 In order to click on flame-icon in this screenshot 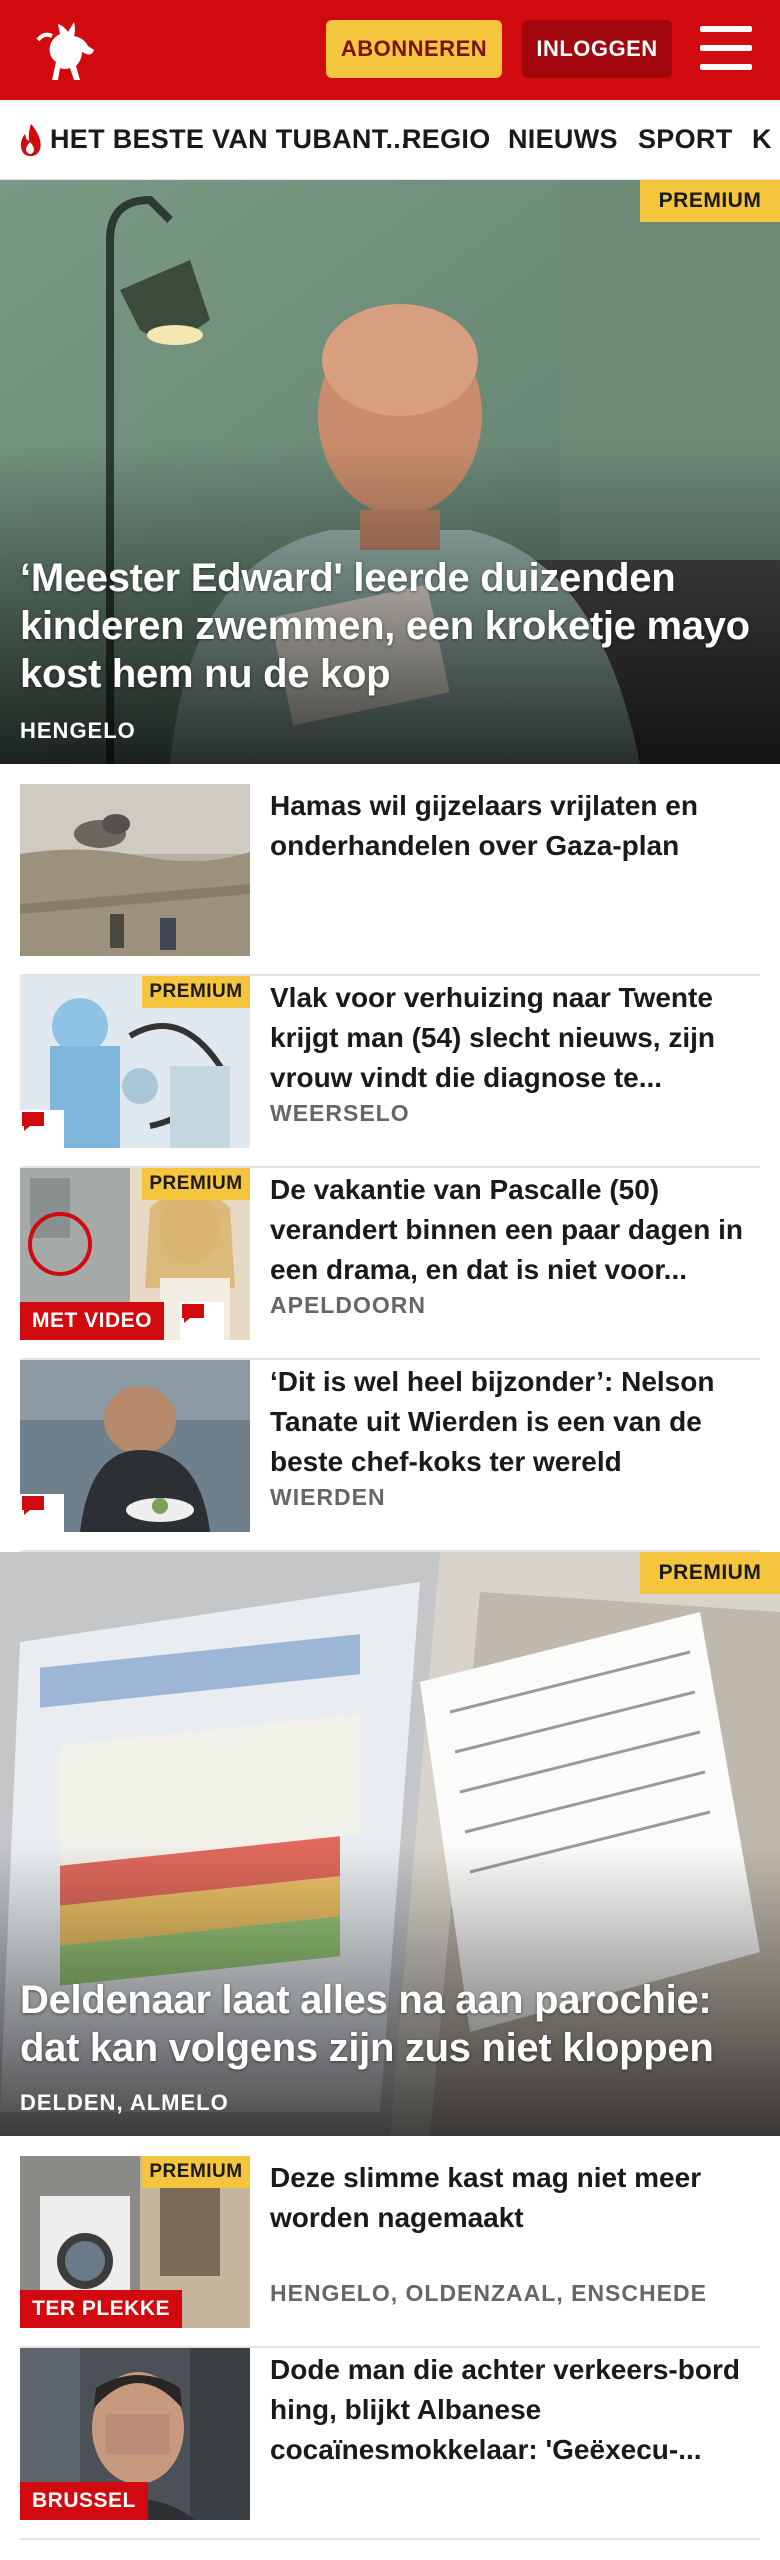, I will do `click(30, 140)`.